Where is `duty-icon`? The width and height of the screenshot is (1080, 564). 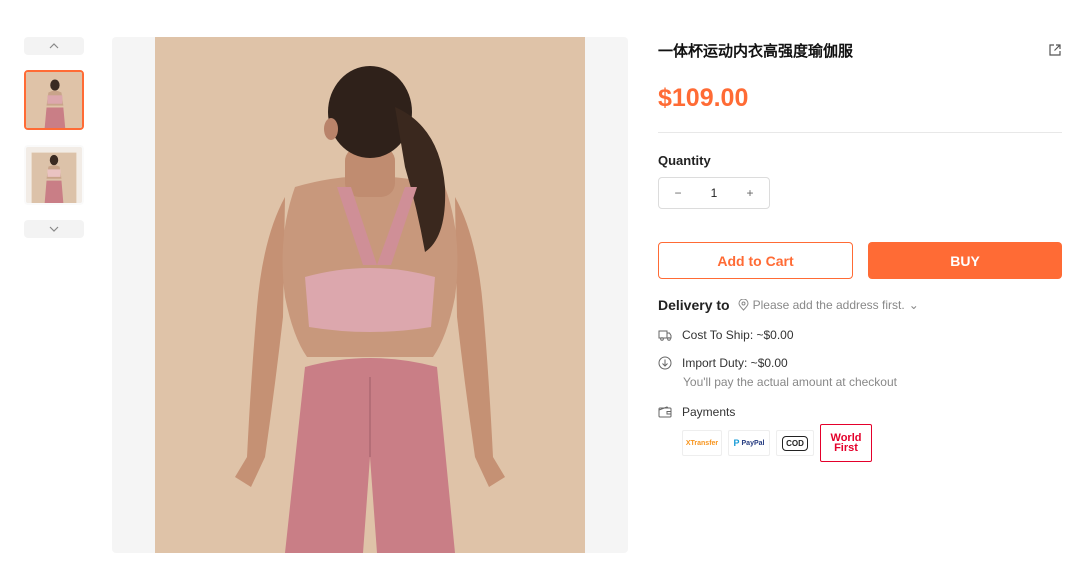
duty-icon is located at coordinates (665, 363).